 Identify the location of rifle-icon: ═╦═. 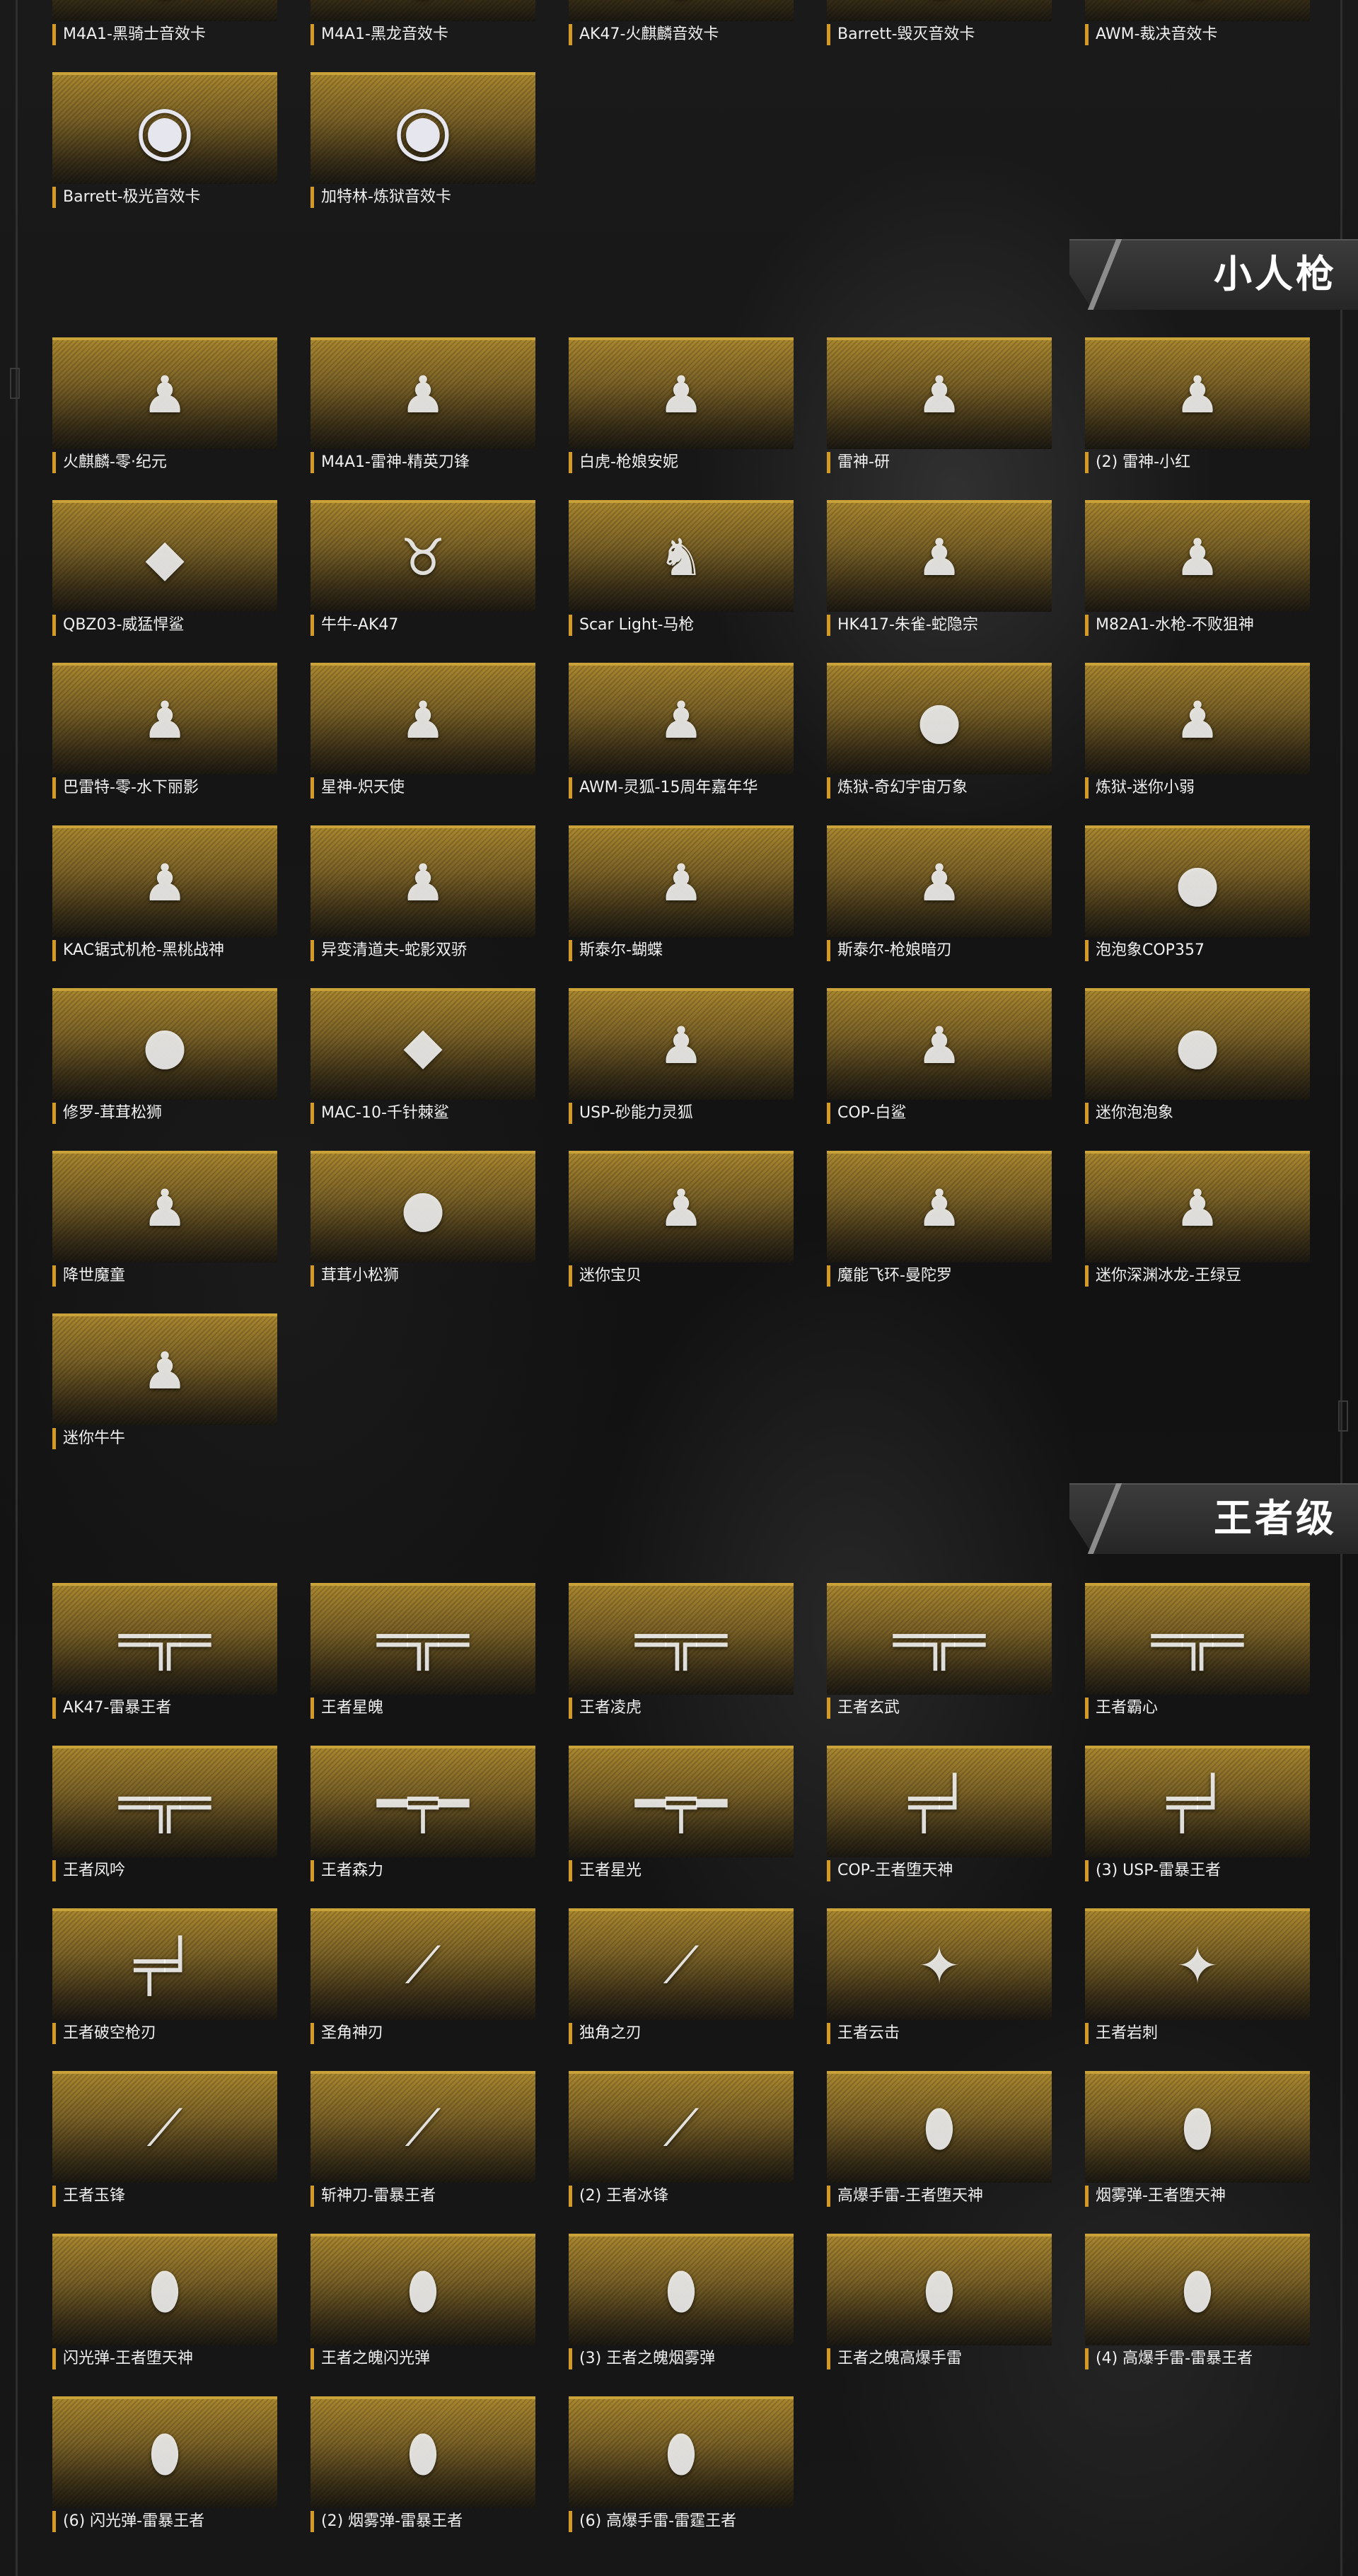
(940, 1639).